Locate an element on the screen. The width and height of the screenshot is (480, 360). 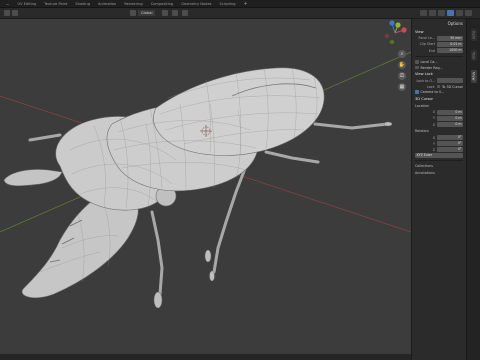
cursor-rot-z-row: Z 0° is located at coordinates (439, 150).